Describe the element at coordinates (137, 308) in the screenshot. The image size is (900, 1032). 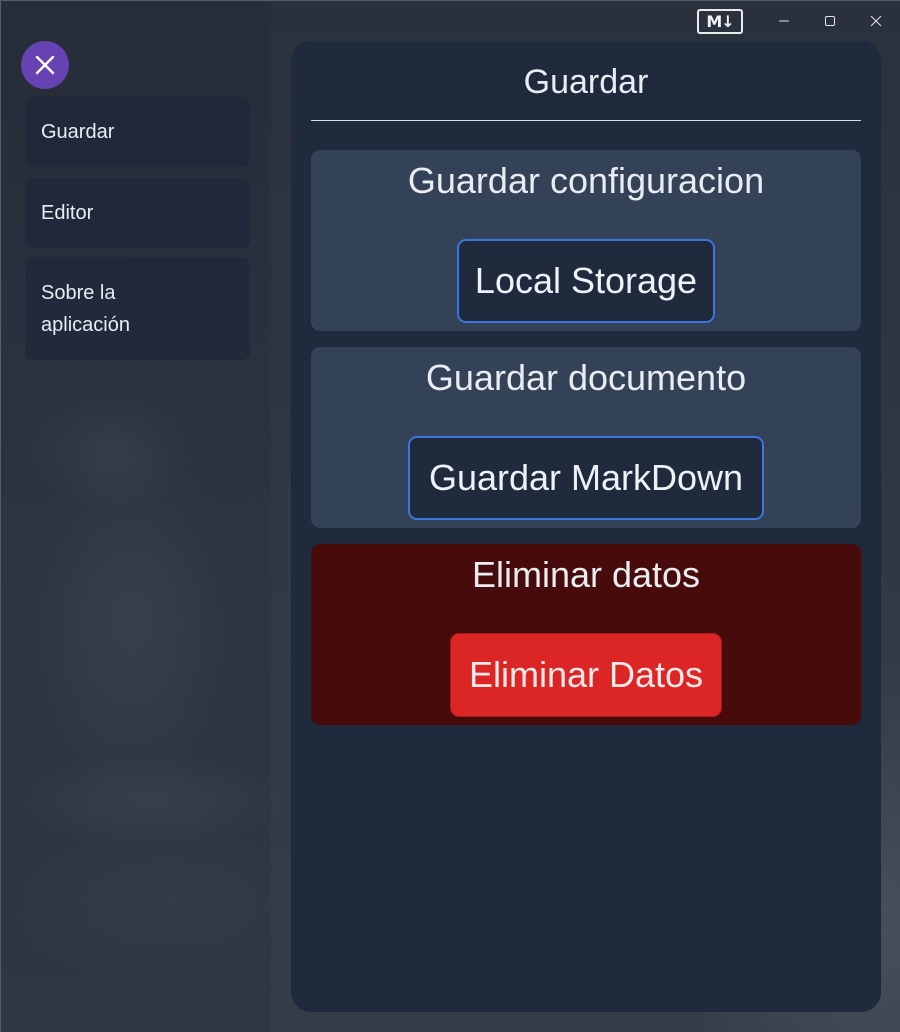
I see `sidebar-item-about: Sobre la aplicación` at that location.